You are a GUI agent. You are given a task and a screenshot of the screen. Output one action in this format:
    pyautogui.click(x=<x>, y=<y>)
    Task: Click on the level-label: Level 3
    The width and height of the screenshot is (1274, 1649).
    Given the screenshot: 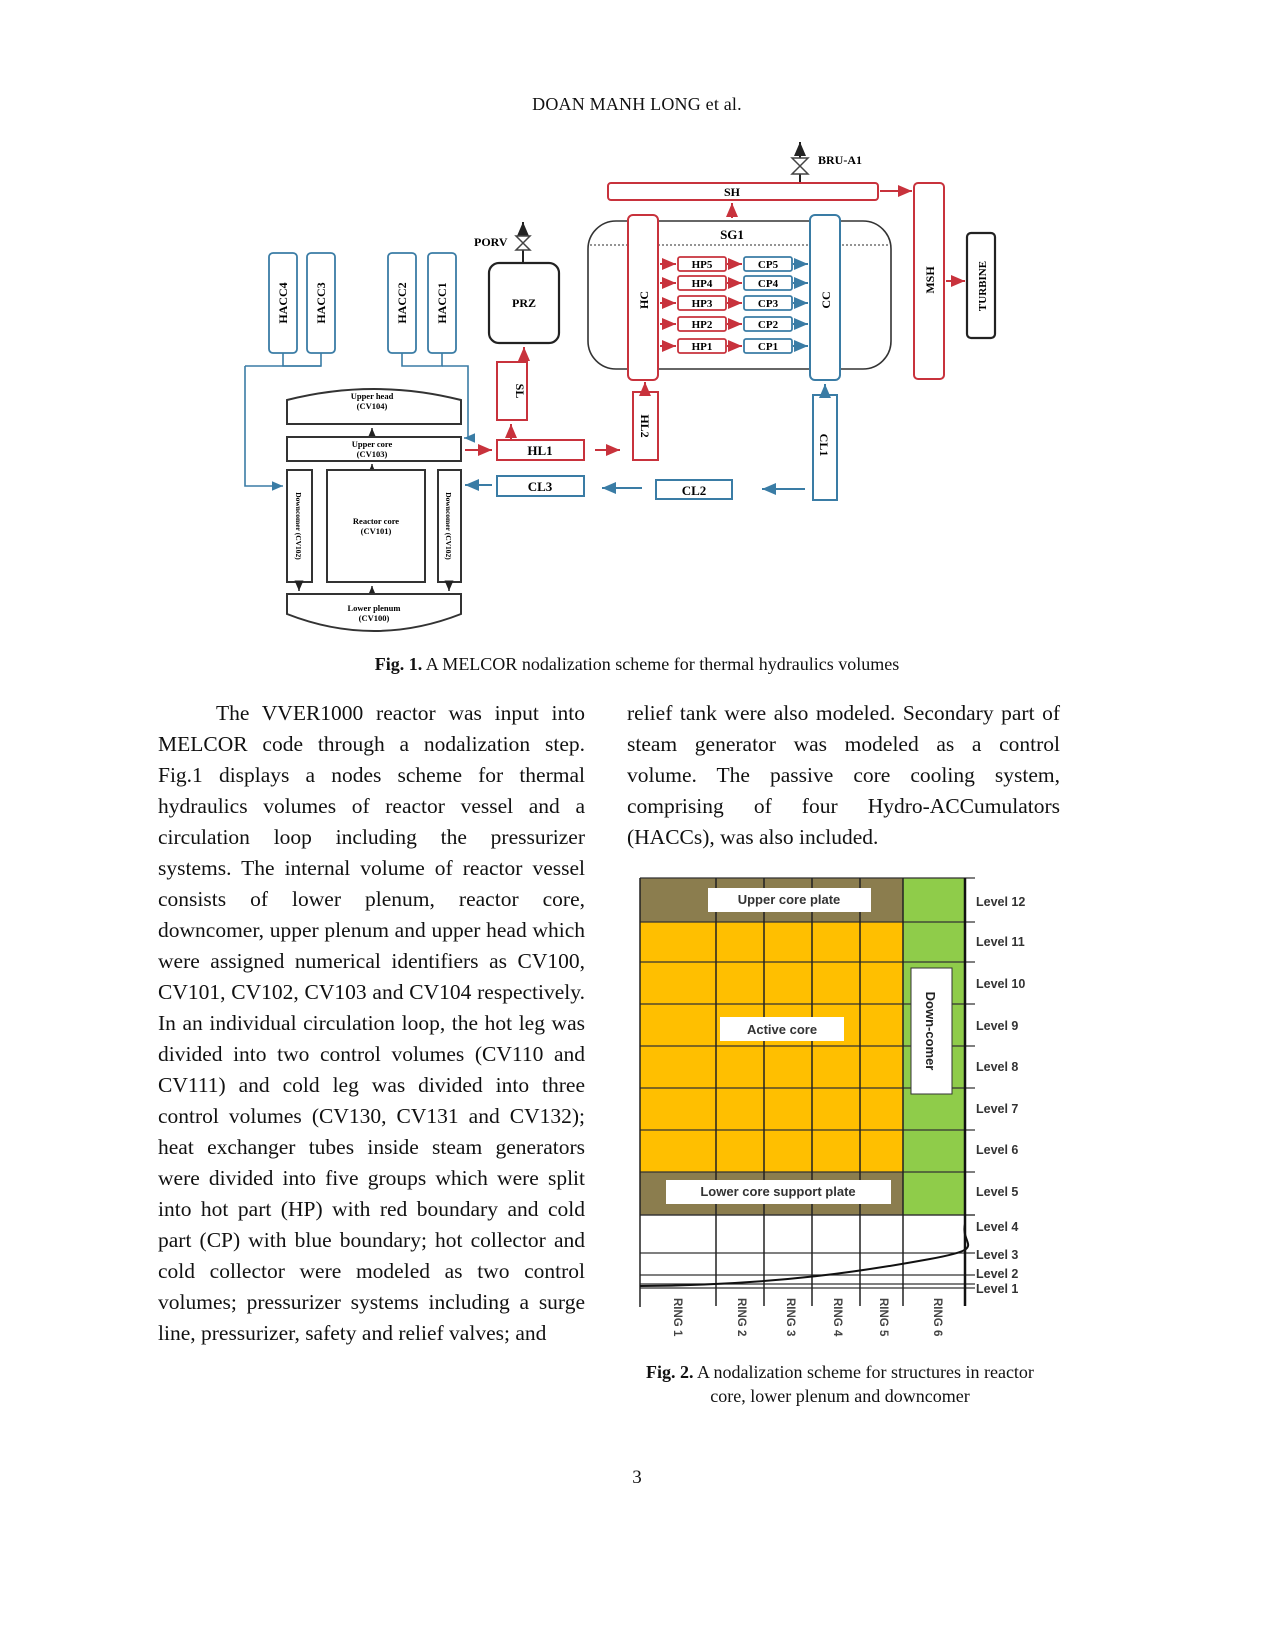 What is the action you would take?
    pyautogui.click(x=997, y=1255)
    